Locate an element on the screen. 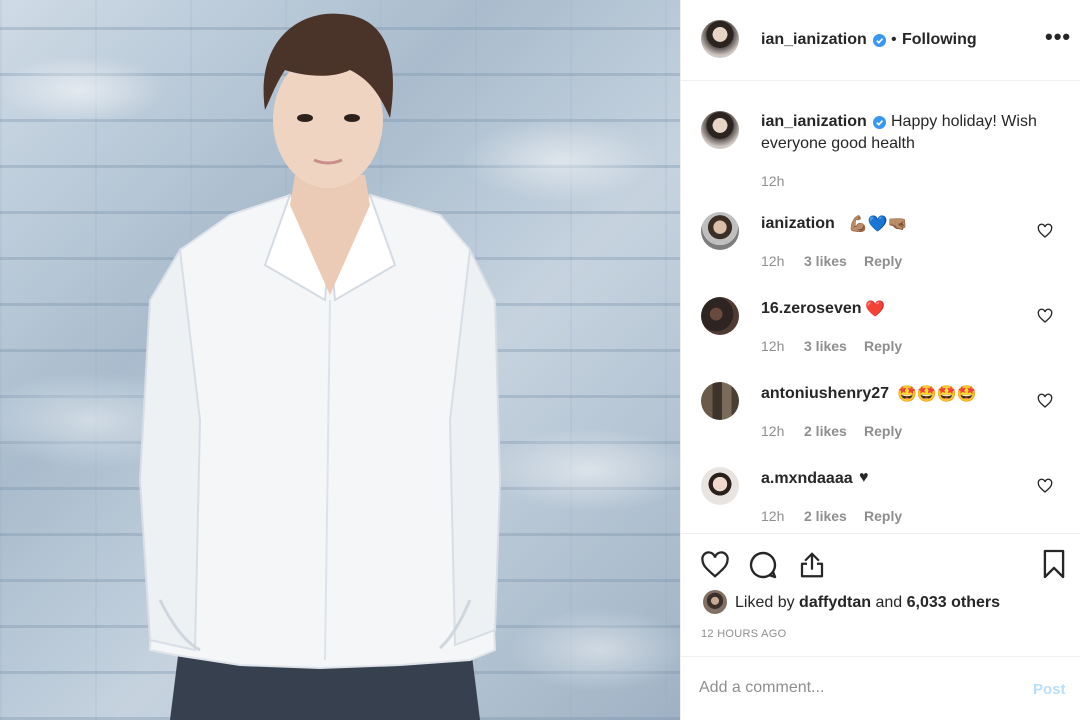 The width and height of the screenshot is (1080, 720). post-button: Post is located at coordinates (1049, 689).